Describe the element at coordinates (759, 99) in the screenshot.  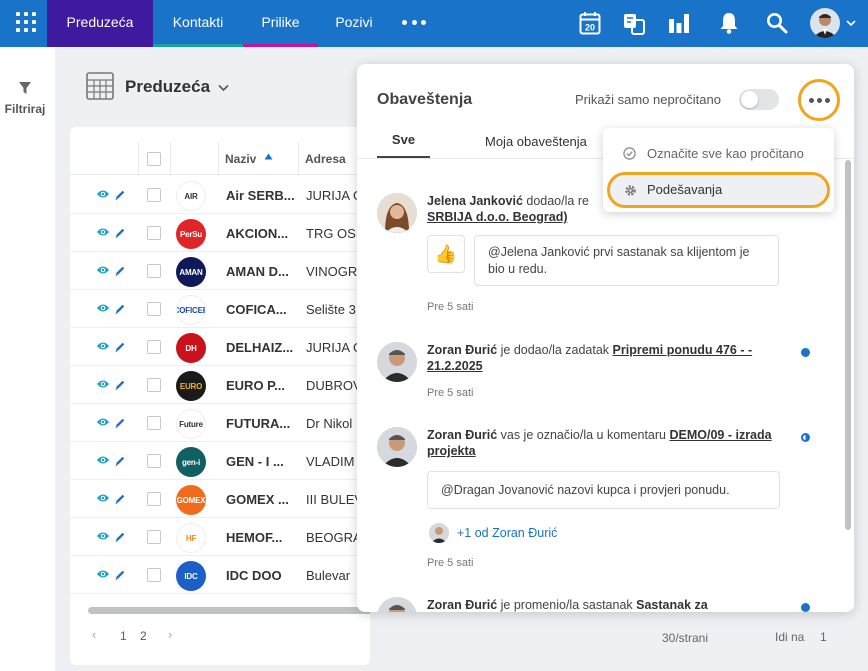
I see `unread-only-toggle` at that location.